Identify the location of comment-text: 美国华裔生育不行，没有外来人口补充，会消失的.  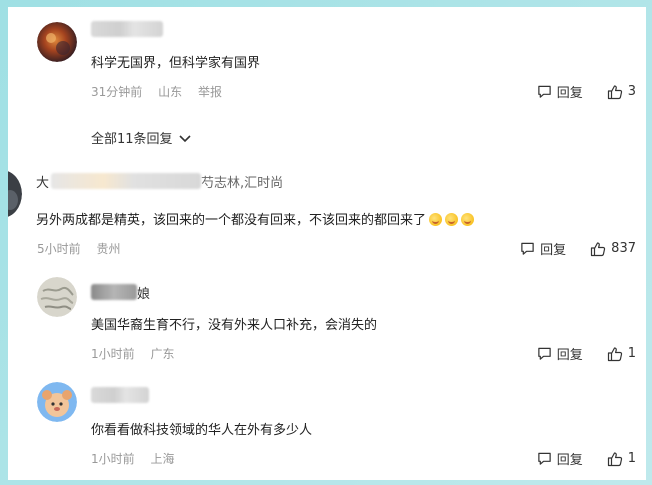
(234, 325).